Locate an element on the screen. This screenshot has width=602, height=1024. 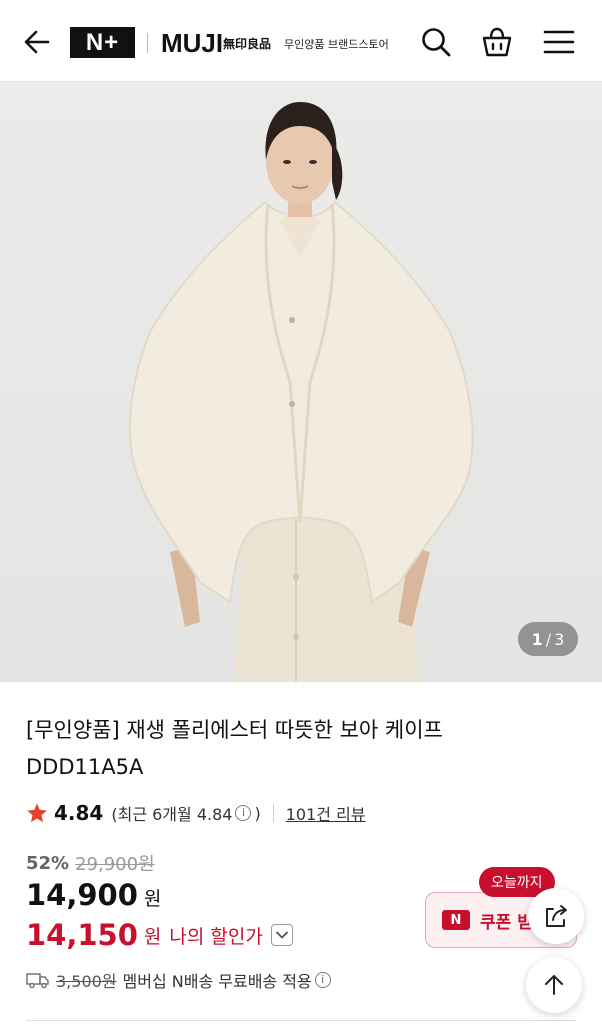
original-shipping-fee: 3,500원 is located at coordinates (86, 981).